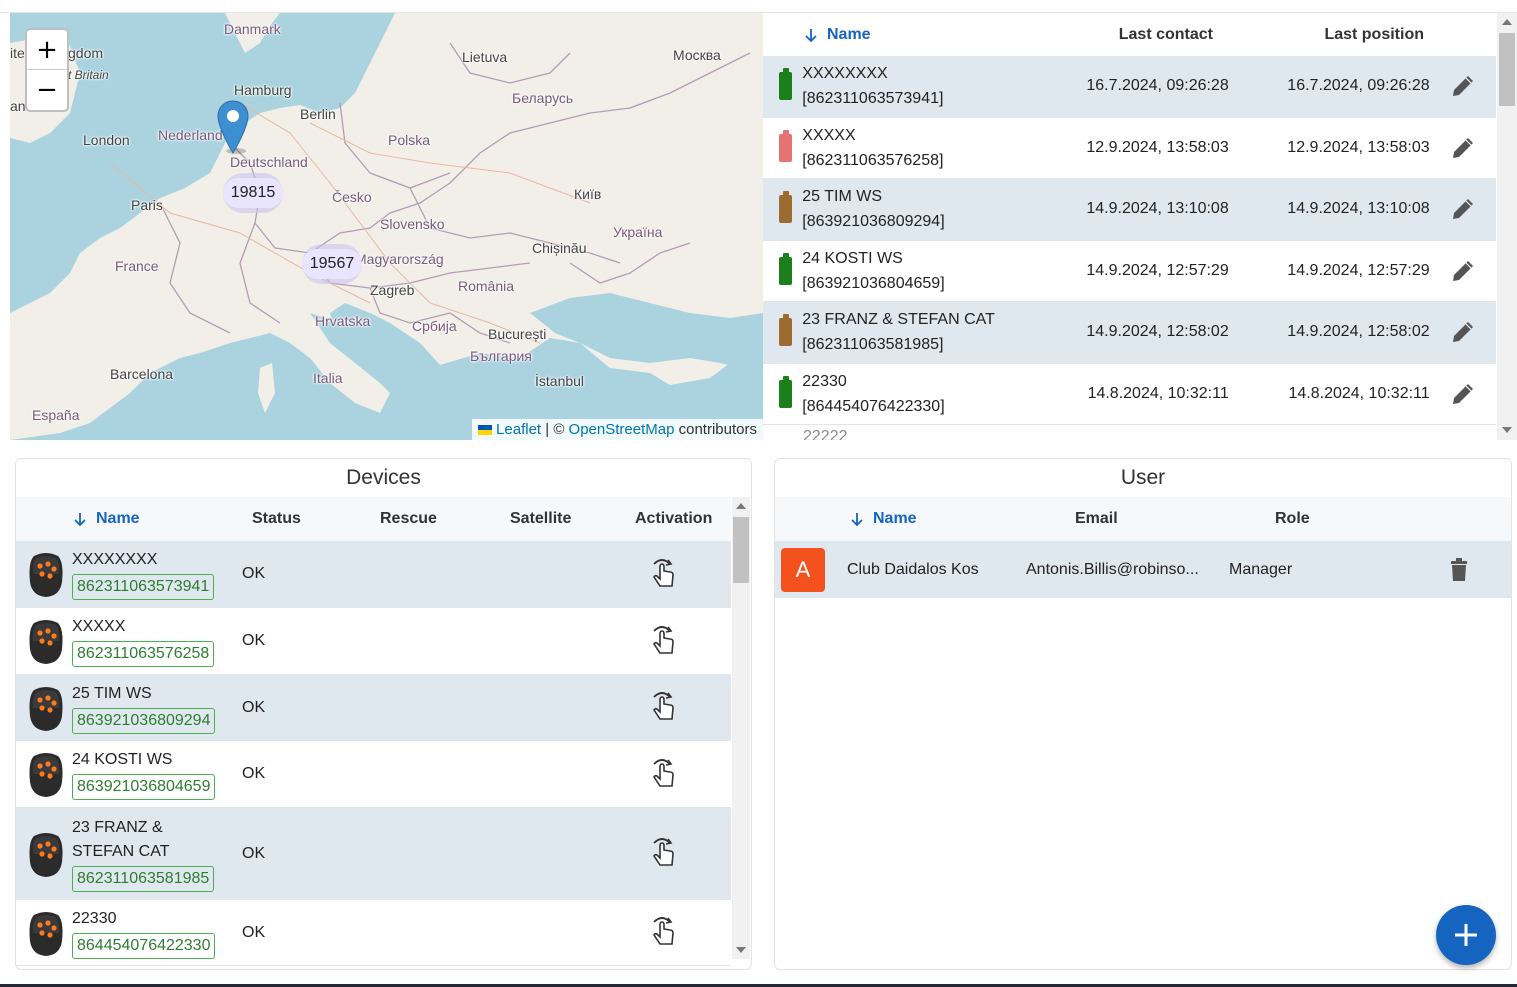 The height and width of the screenshot is (987, 1517). What do you see at coordinates (715, 429) in the screenshot?
I see `attribution-contributors: contributors` at bounding box center [715, 429].